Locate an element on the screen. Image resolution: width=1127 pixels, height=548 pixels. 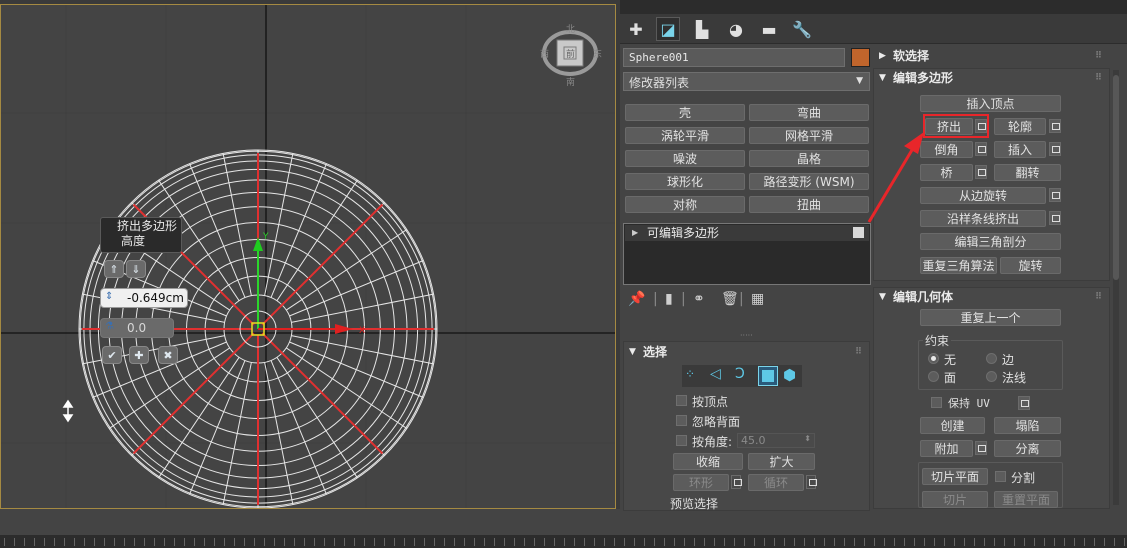
ignore-backfacing-checkbox is located at coordinates (681, 420).